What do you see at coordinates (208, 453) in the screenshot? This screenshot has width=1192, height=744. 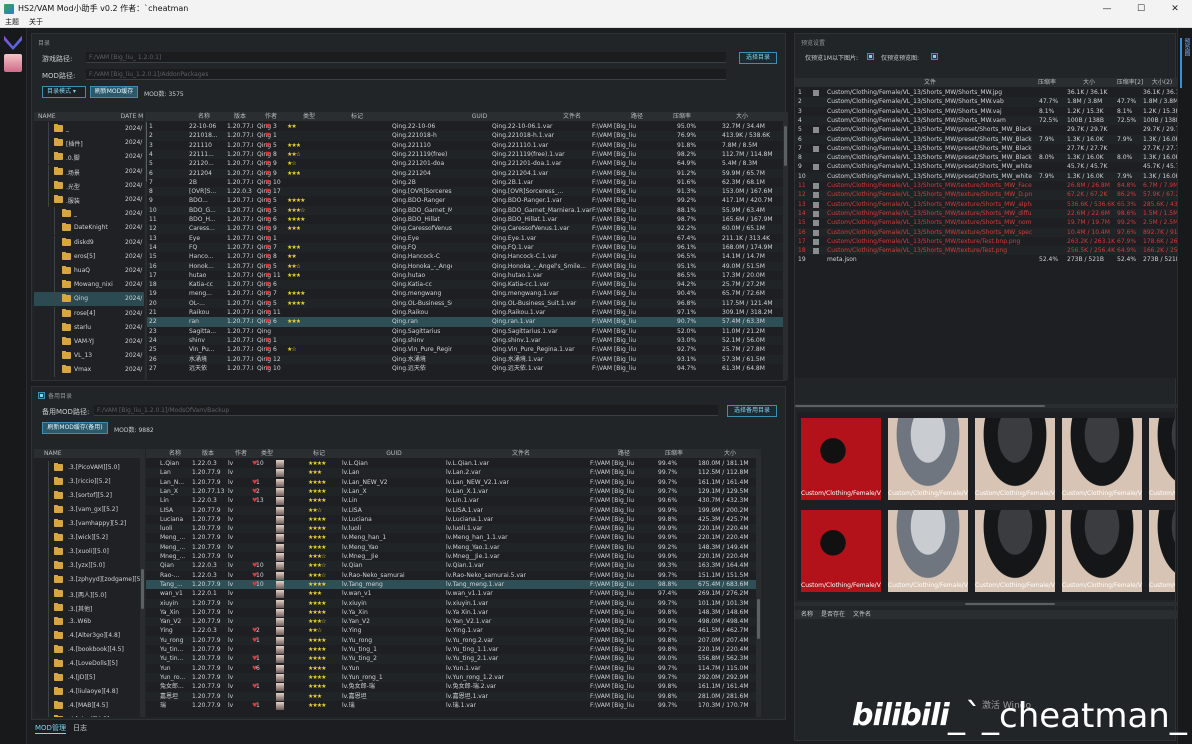 I see `backup-table-col-version: 版本` at bounding box center [208, 453].